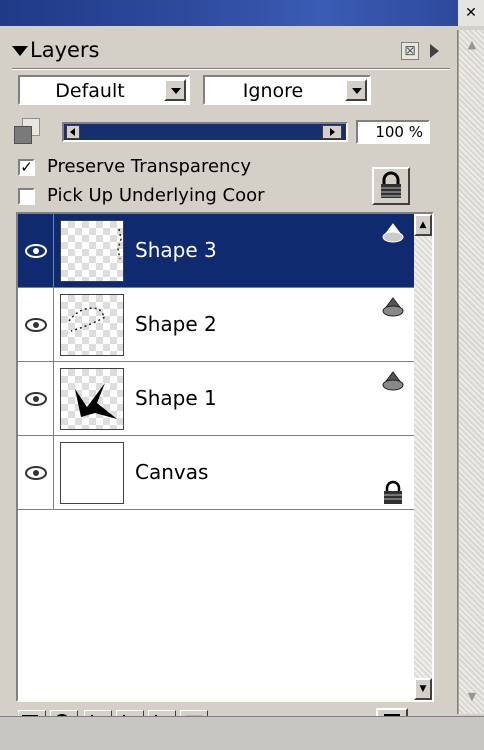  Describe the element at coordinates (205, 132) in the screenshot. I see `opacity-slider` at that location.